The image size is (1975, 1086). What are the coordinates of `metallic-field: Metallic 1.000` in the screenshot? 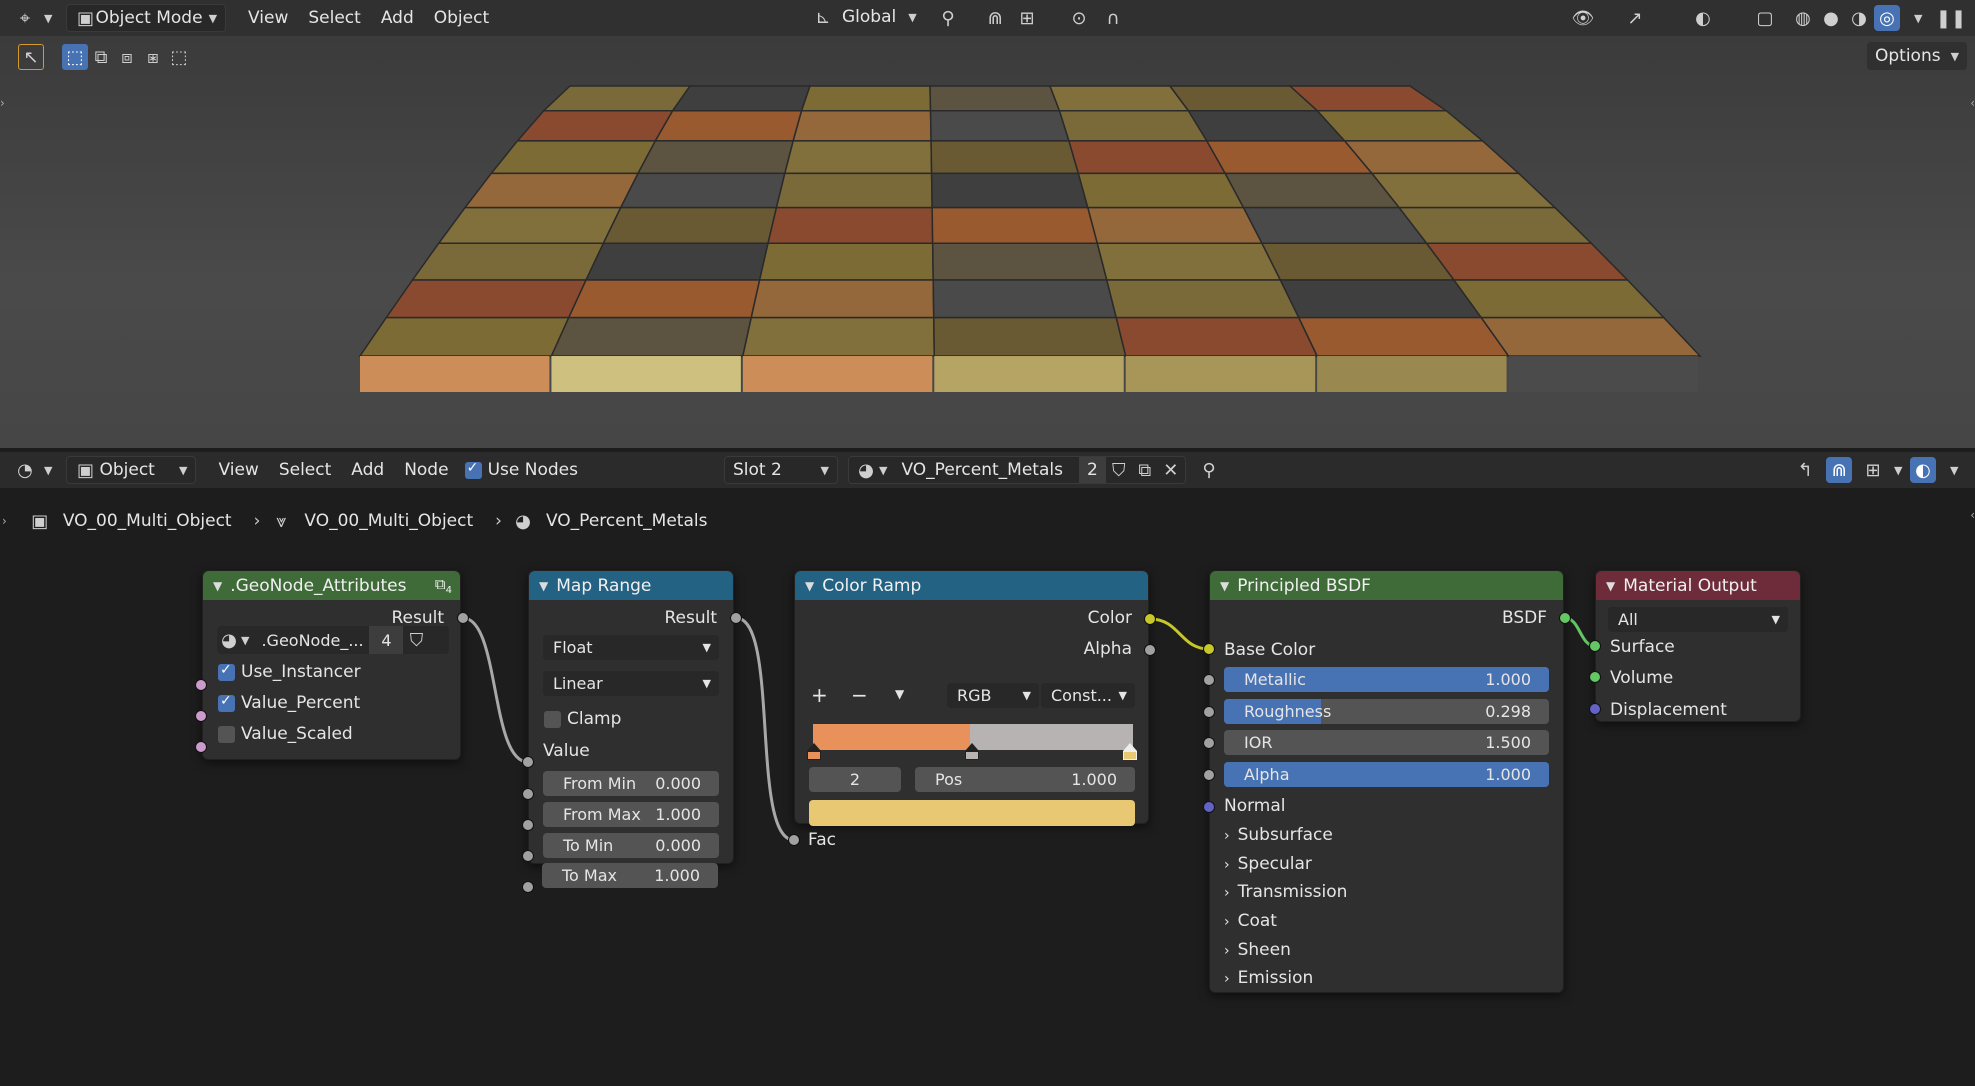 It's located at (1386, 679).